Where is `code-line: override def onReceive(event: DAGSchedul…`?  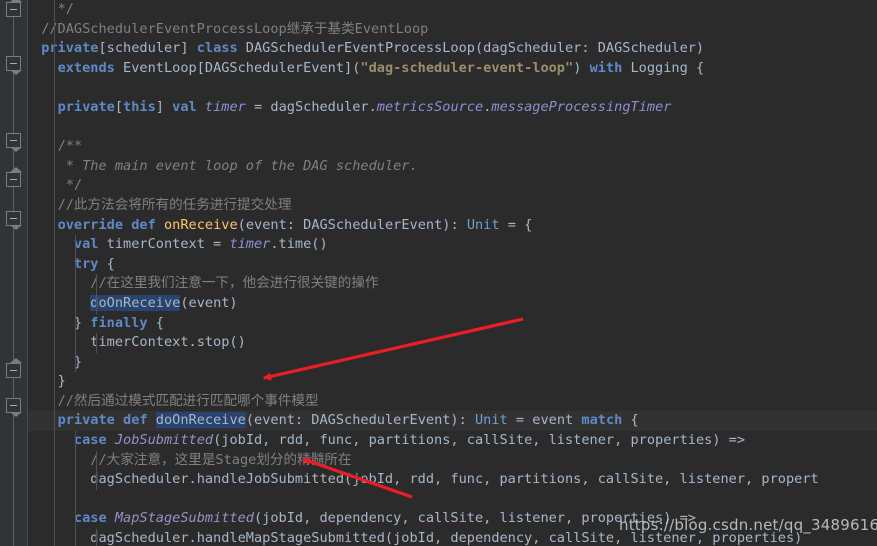 code-line: override def onReceive(event: DAGSchedul… is located at coordinates (452, 225).